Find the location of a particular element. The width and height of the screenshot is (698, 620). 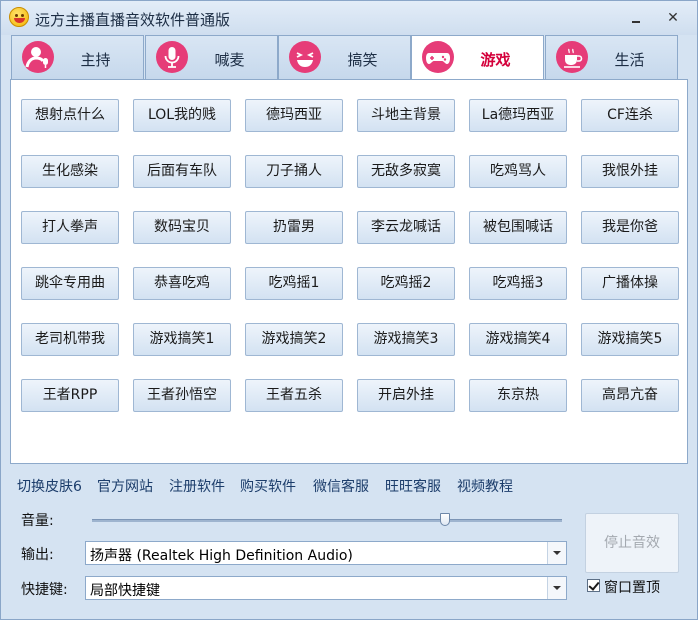

link-bar: 切换皮肤6 官方网站 注册软件 购买软件 微信客服 旺旺客服 视频教程 is located at coordinates (349, 484).